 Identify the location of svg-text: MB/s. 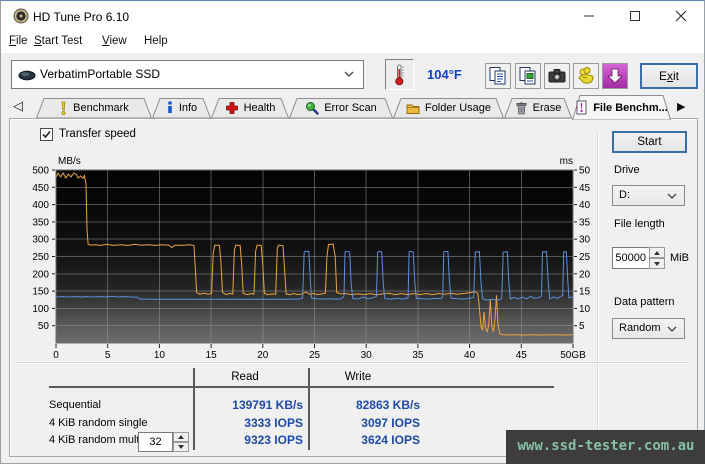
(69, 161).